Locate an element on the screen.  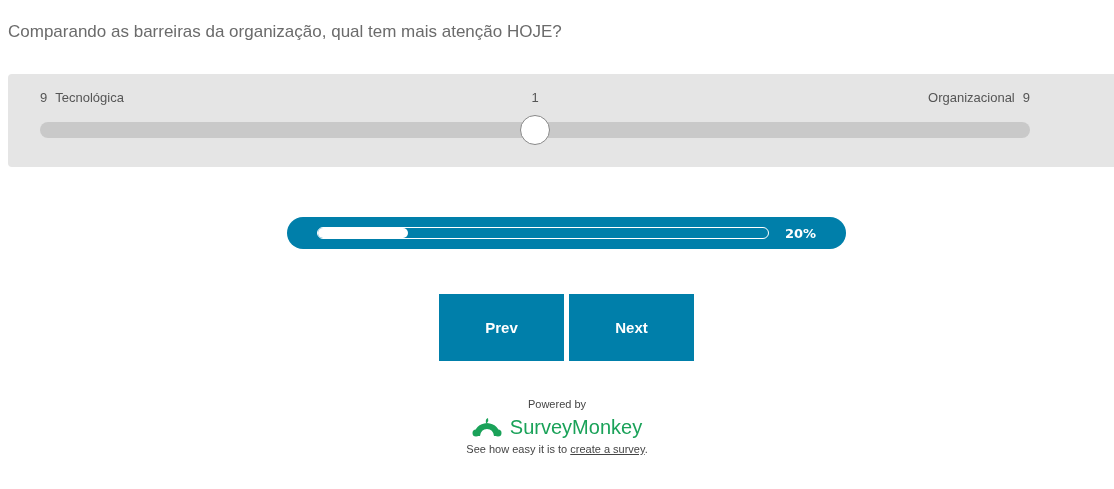
promo-text: See how easy it is to create a survey. is located at coordinates (557, 449).